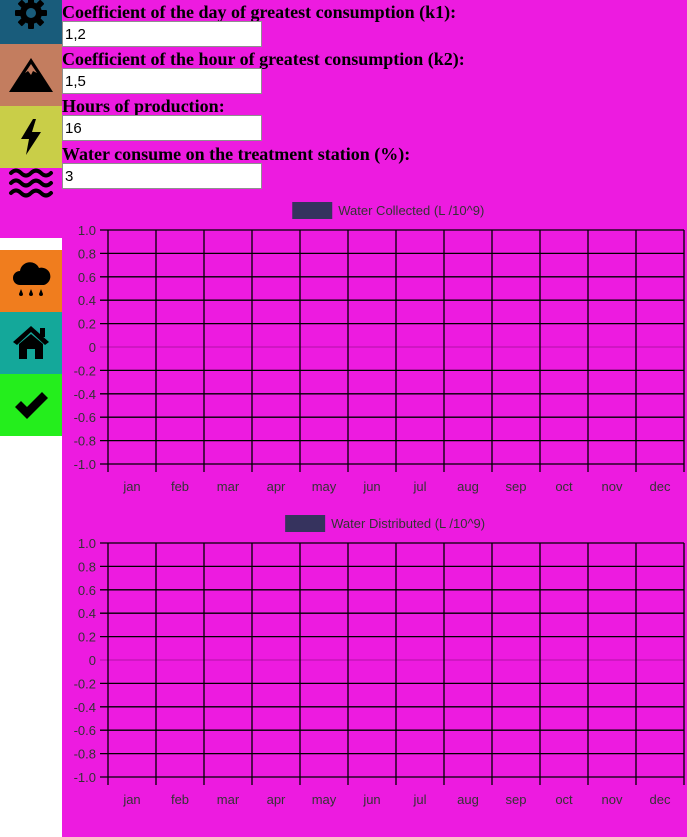 This screenshot has width=687, height=837. I want to click on water-waves-icon, so click(31, 183).